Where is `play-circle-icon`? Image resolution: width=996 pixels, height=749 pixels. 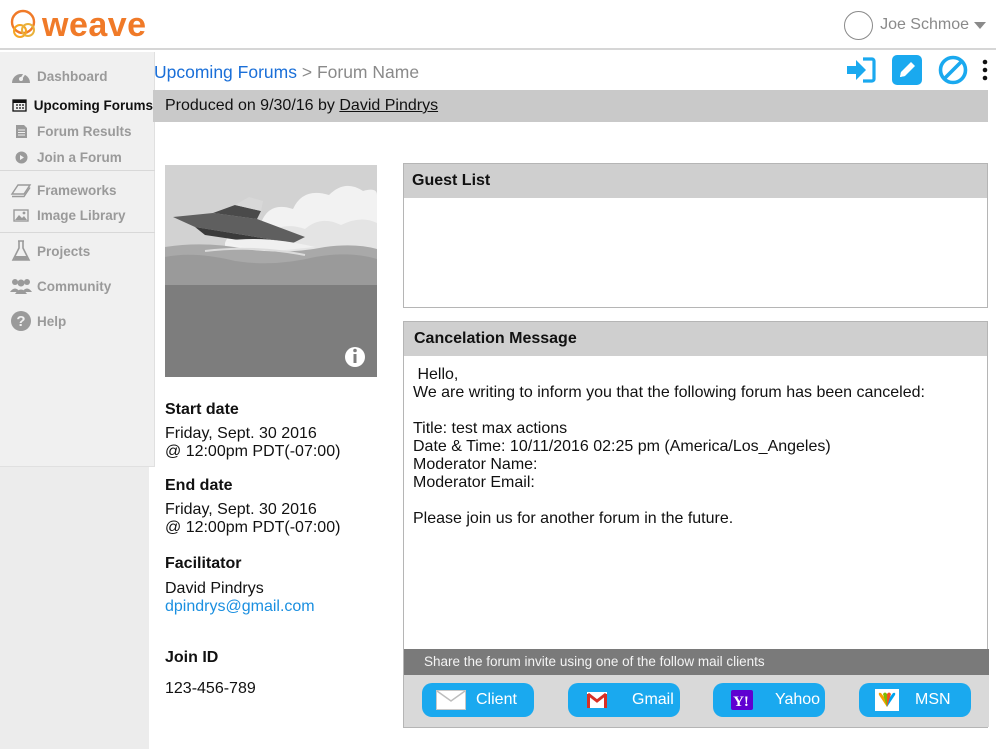 play-circle-icon is located at coordinates (21, 157).